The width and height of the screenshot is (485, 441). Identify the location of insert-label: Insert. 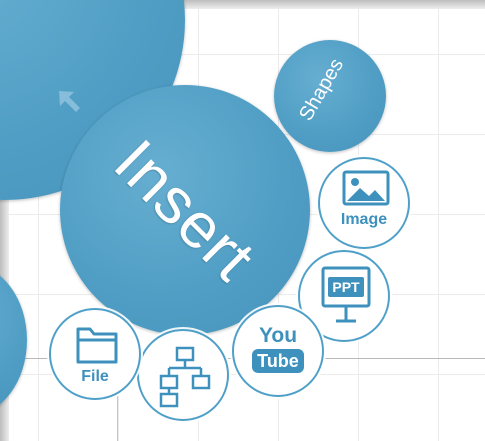
(185, 210).